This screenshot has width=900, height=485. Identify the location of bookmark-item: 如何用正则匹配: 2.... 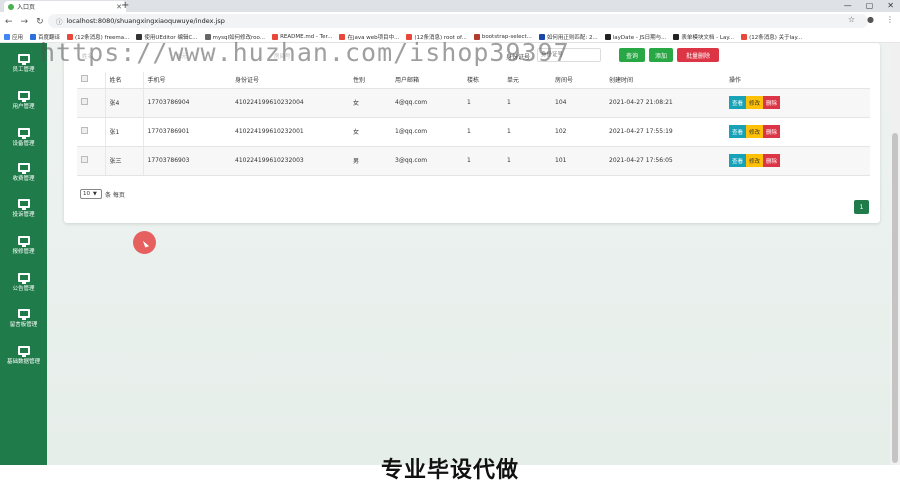
(568, 37).